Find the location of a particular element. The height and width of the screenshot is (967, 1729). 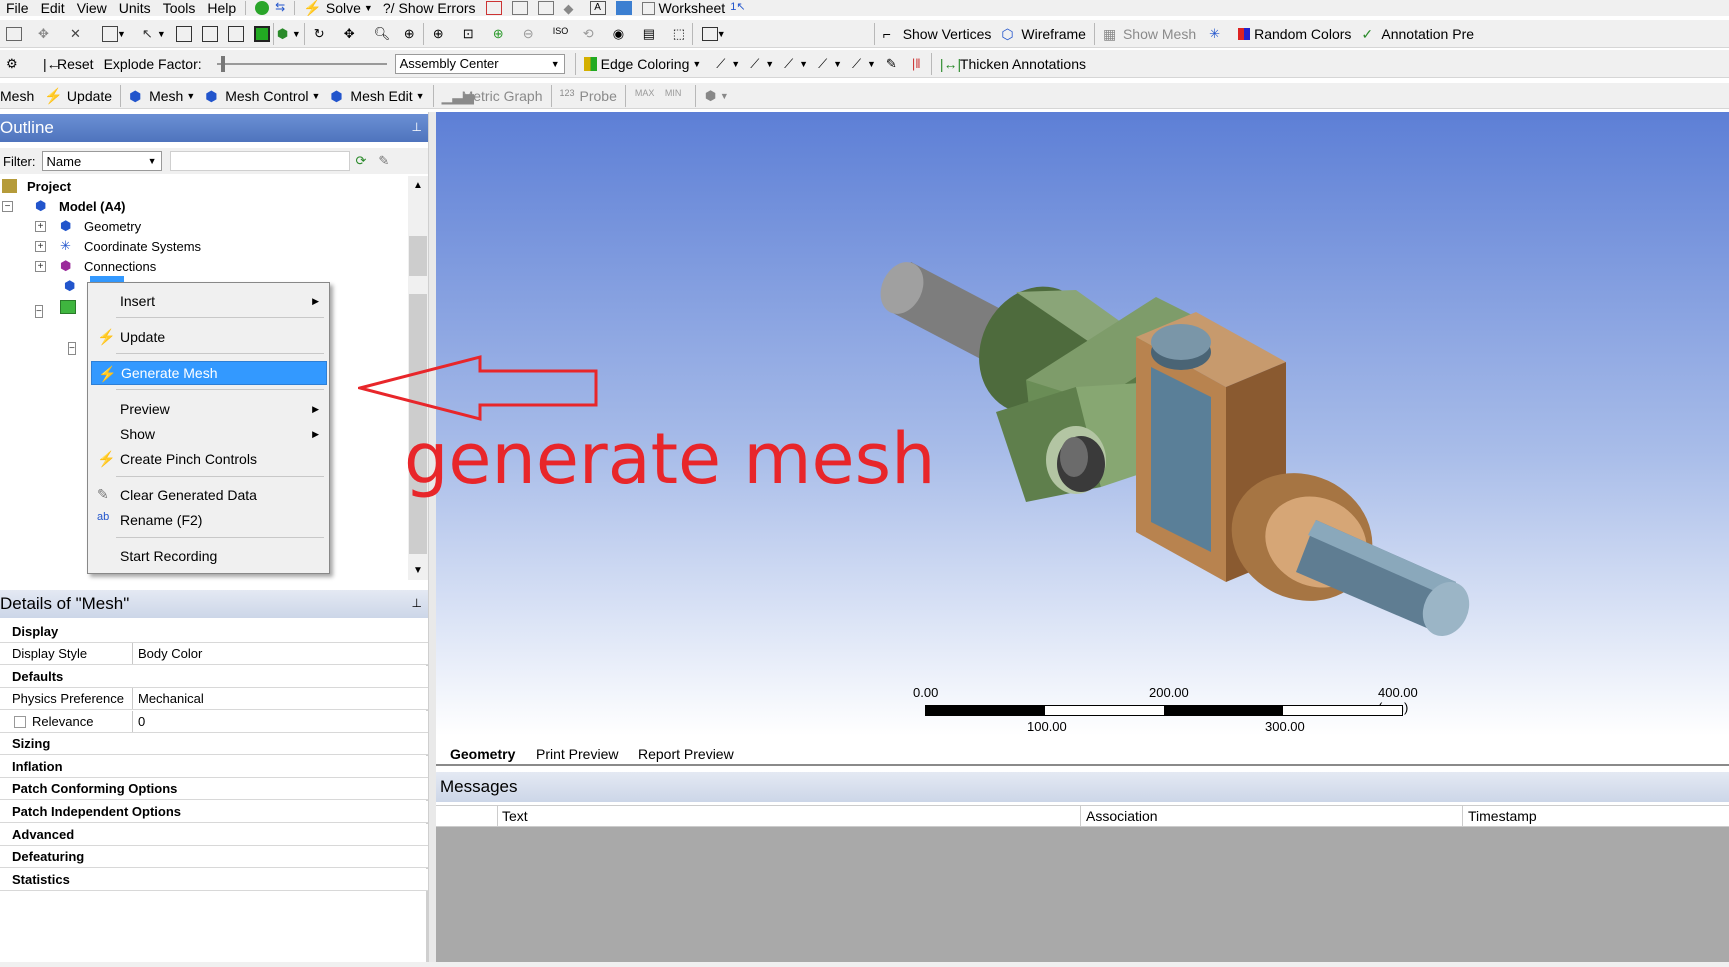

image-icon is located at coordinates (545, 8).